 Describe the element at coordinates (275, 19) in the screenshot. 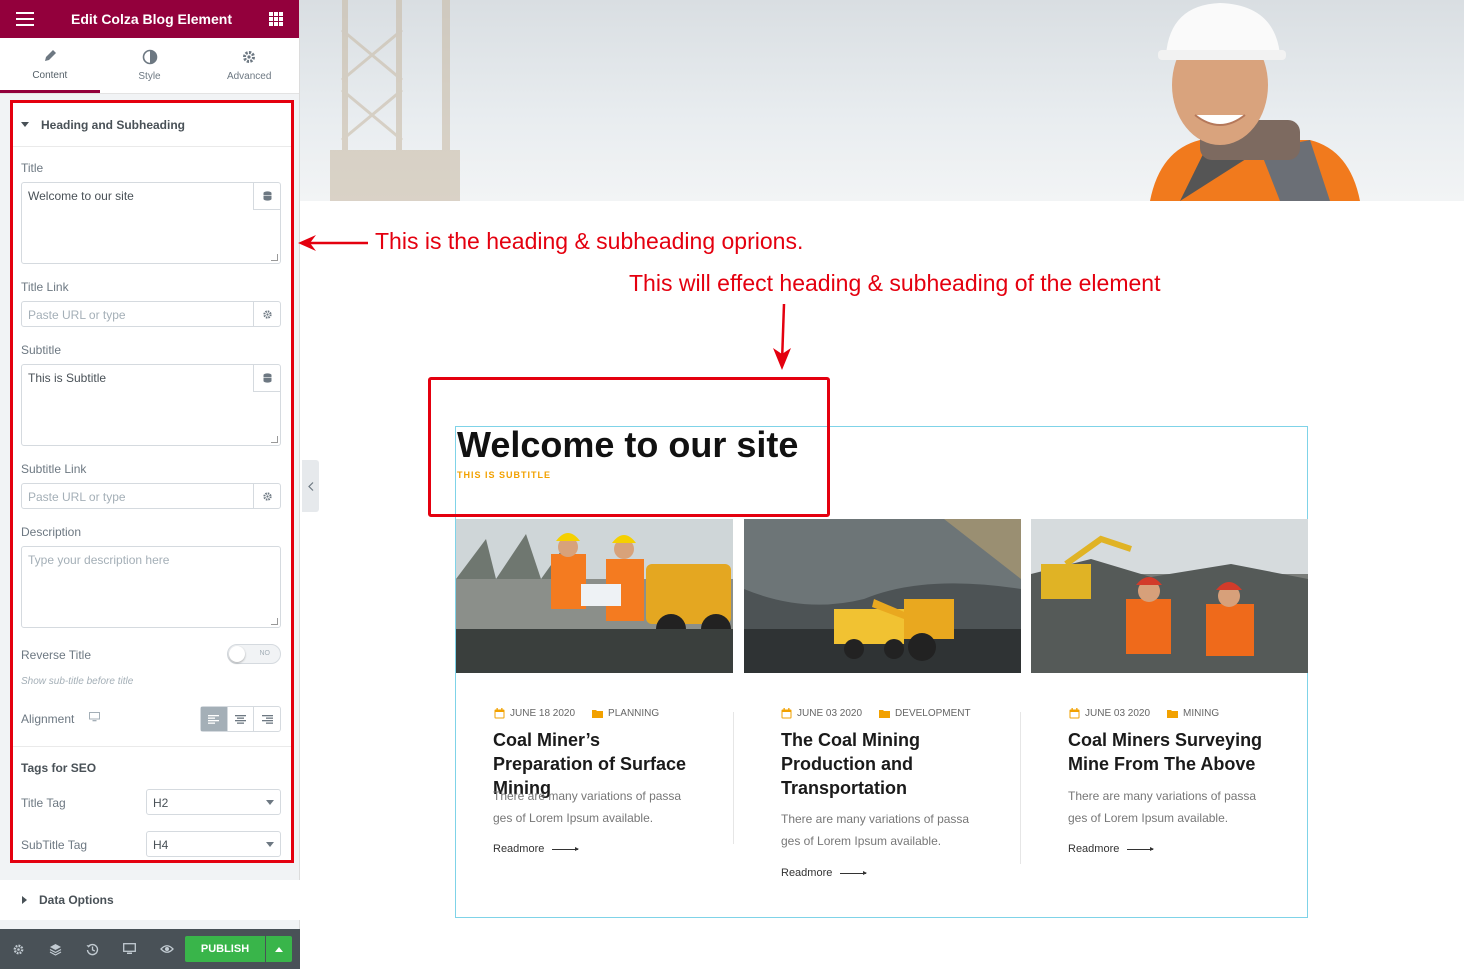

I see `widgets-grid-icon` at that location.